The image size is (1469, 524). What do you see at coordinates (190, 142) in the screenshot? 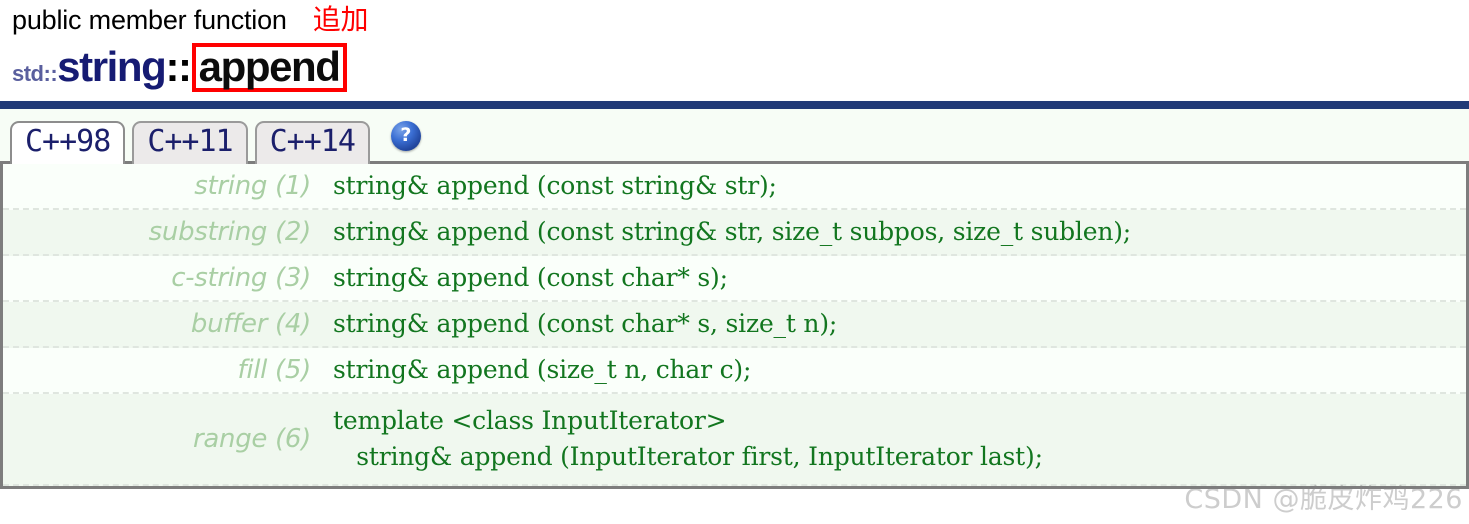
I see `tab-cpp11: C++11` at bounding box center [190, 142].